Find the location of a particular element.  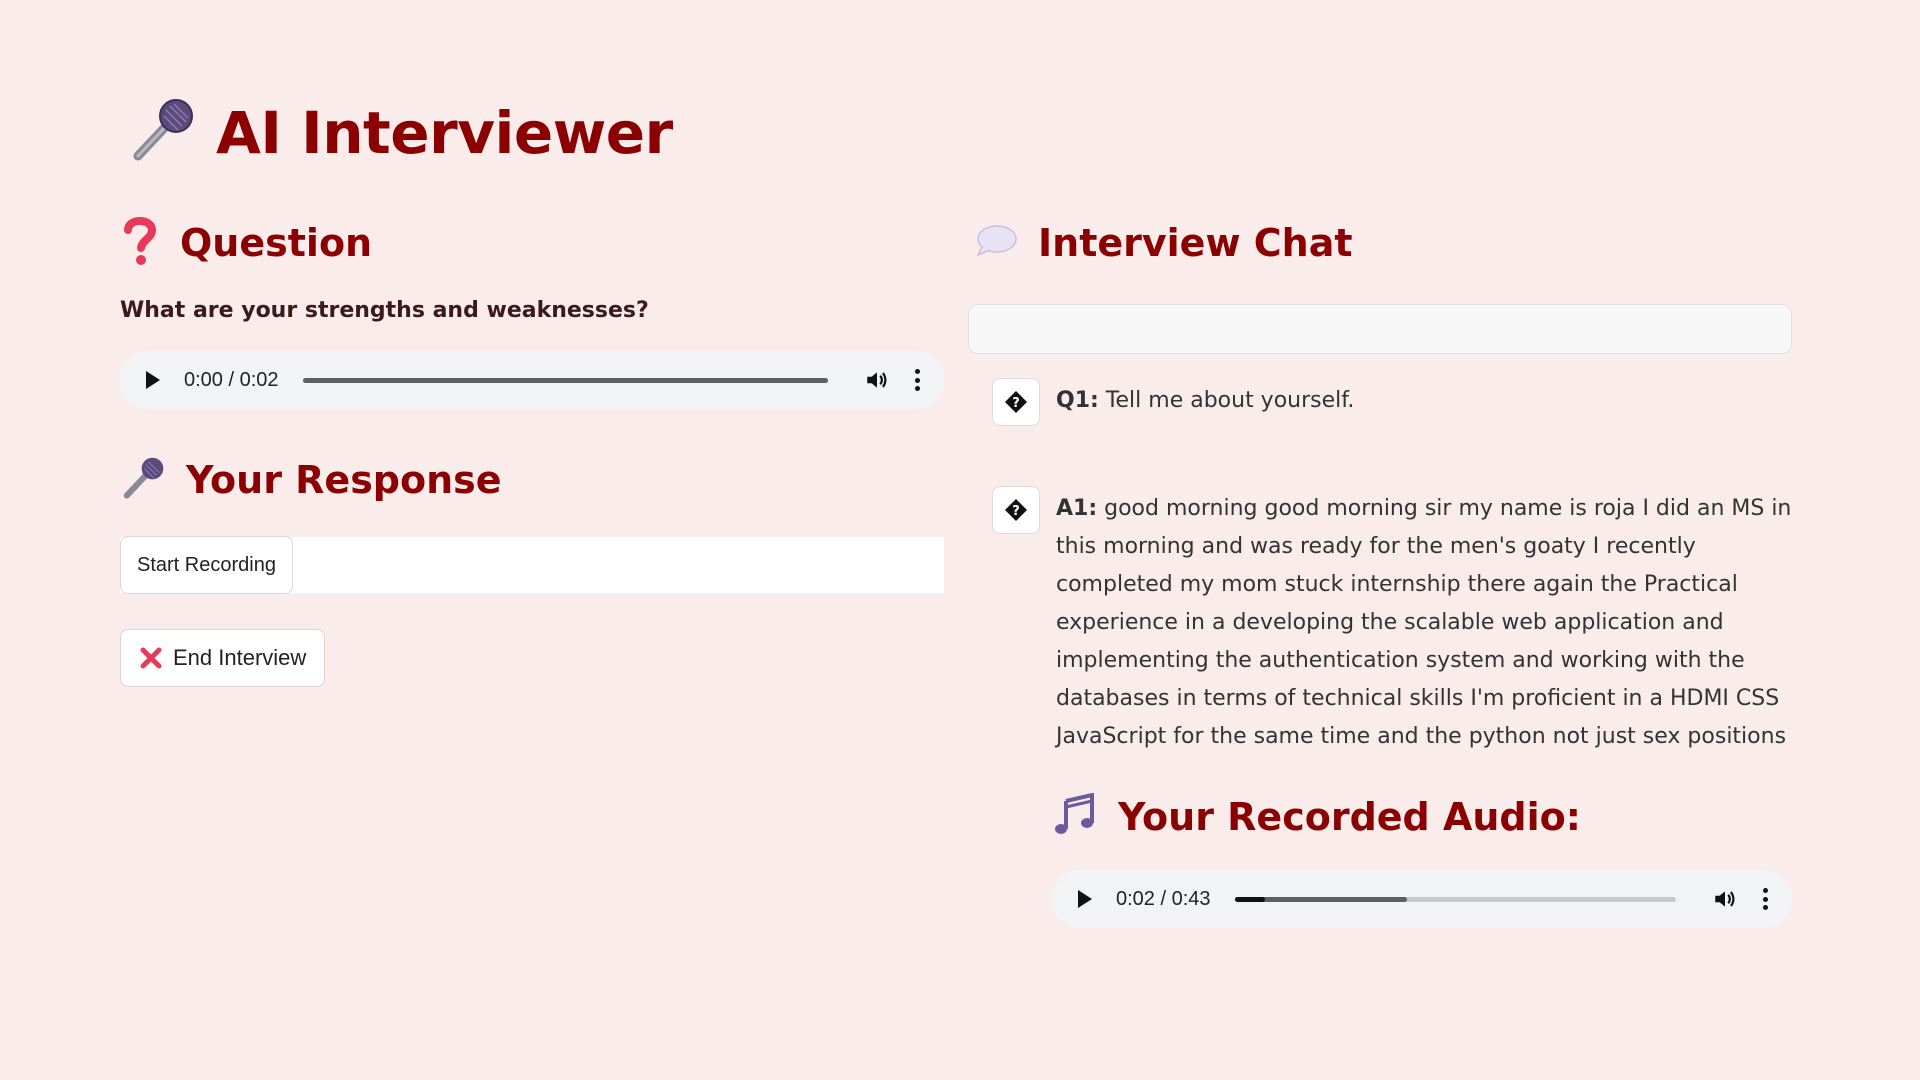

audio-time: 0:02 / 0:43 is located at coordinates (1163, 898).